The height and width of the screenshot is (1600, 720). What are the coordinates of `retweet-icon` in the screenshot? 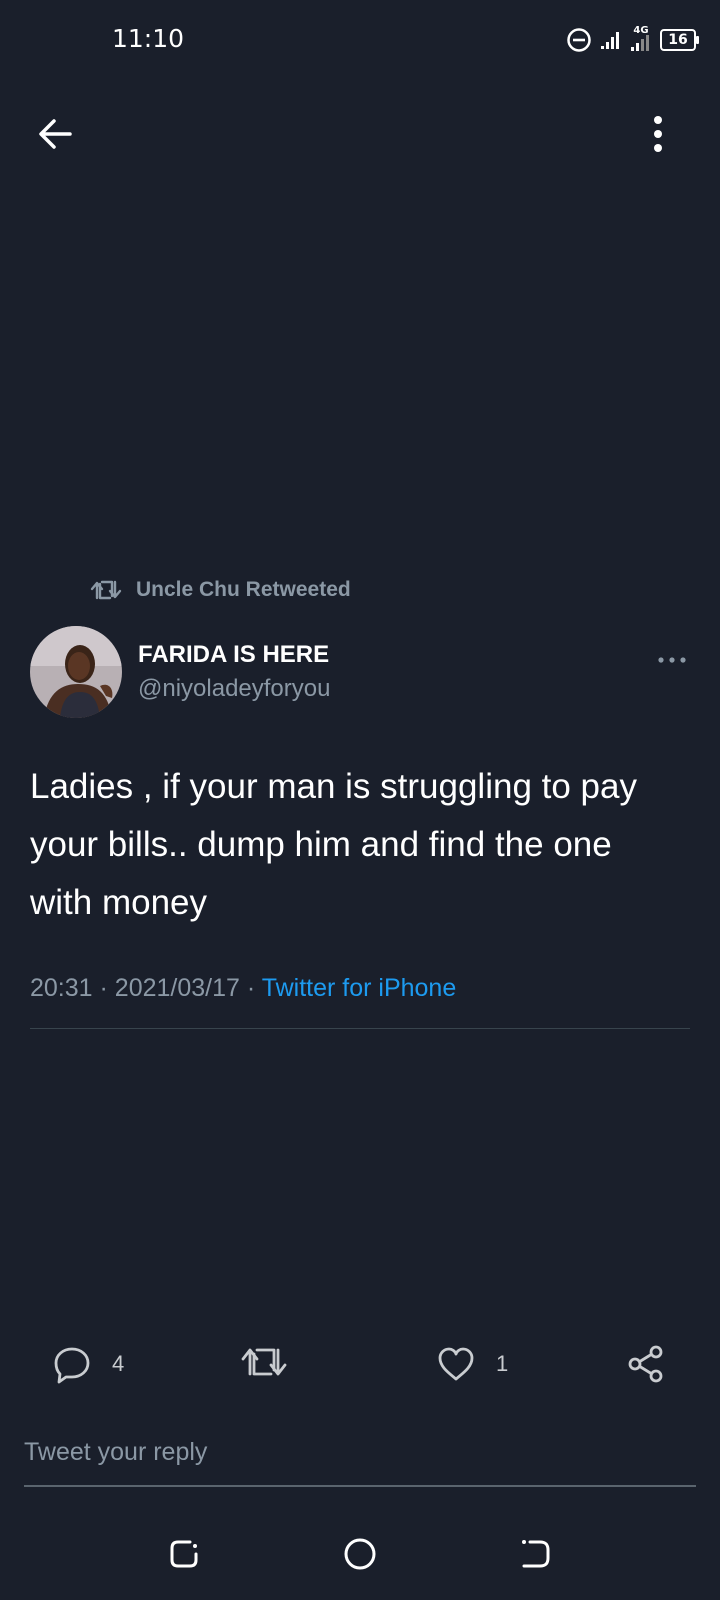 It's located at (106, 590).